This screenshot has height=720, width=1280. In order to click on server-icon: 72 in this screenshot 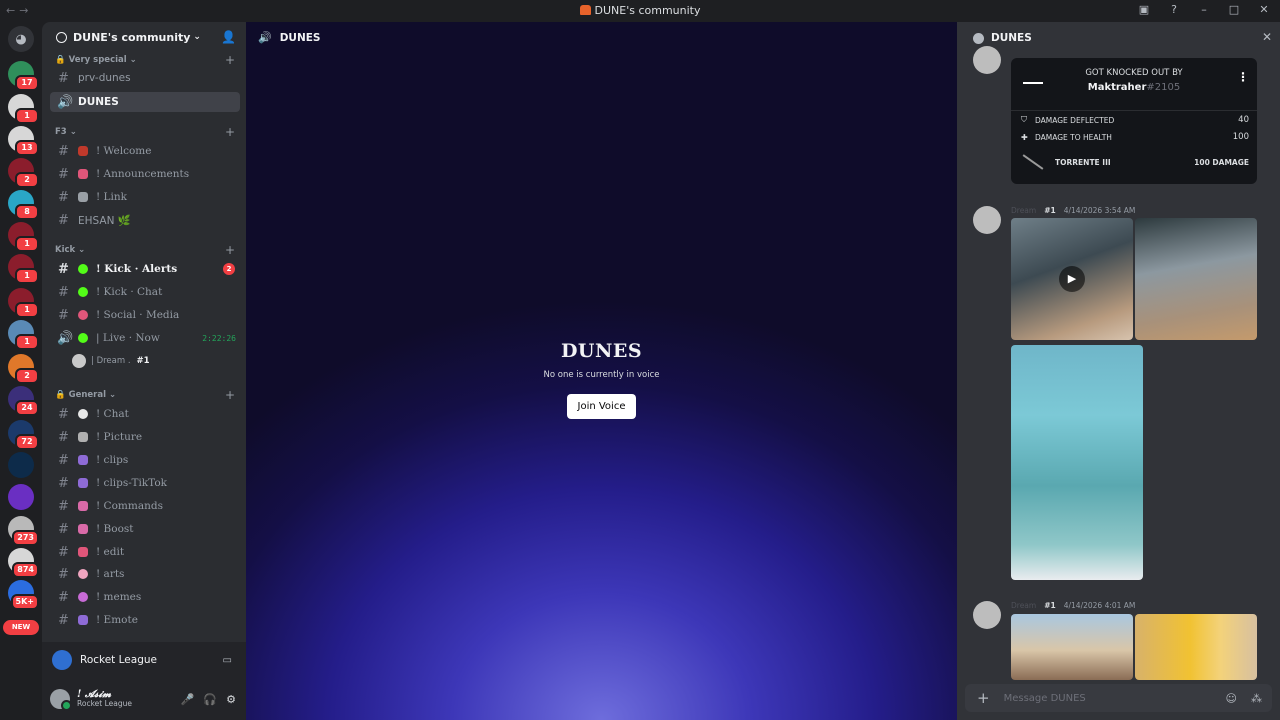, I will do `click(23, 435)`.